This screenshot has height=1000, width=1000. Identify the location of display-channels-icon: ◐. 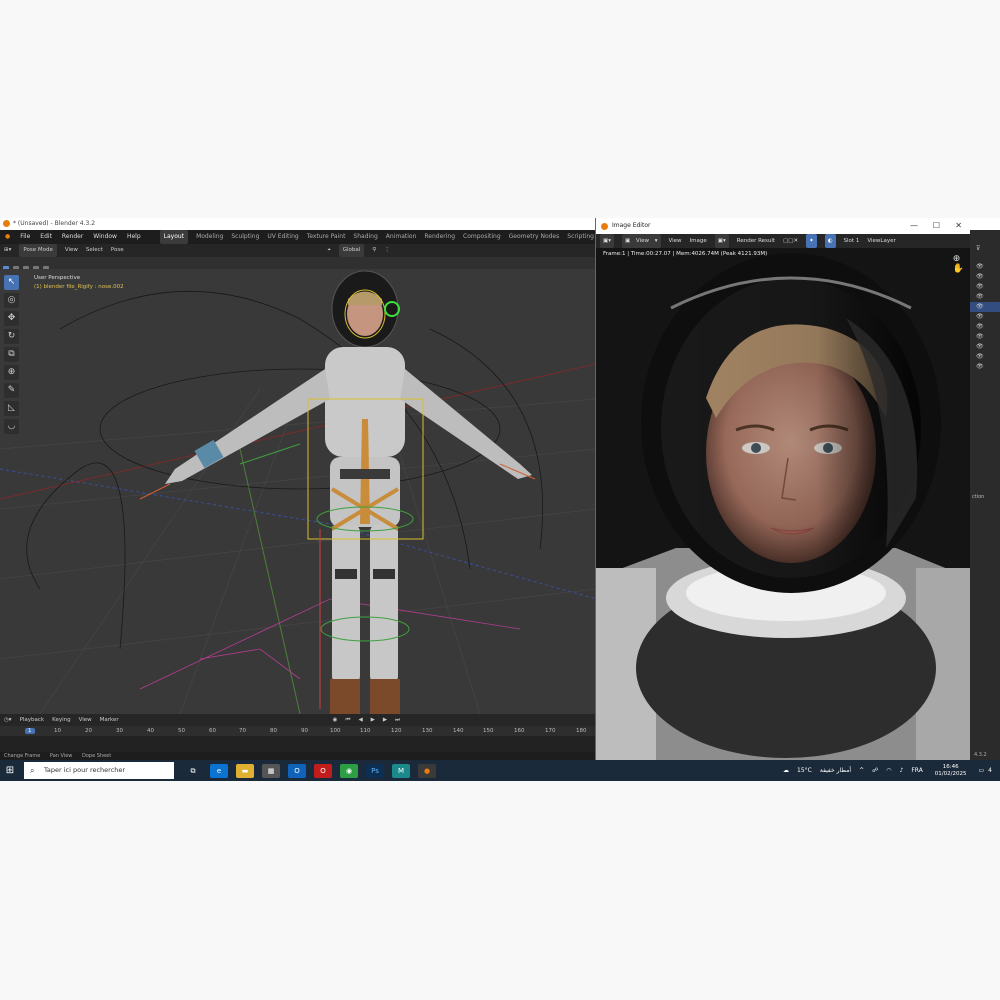
(830, 241).